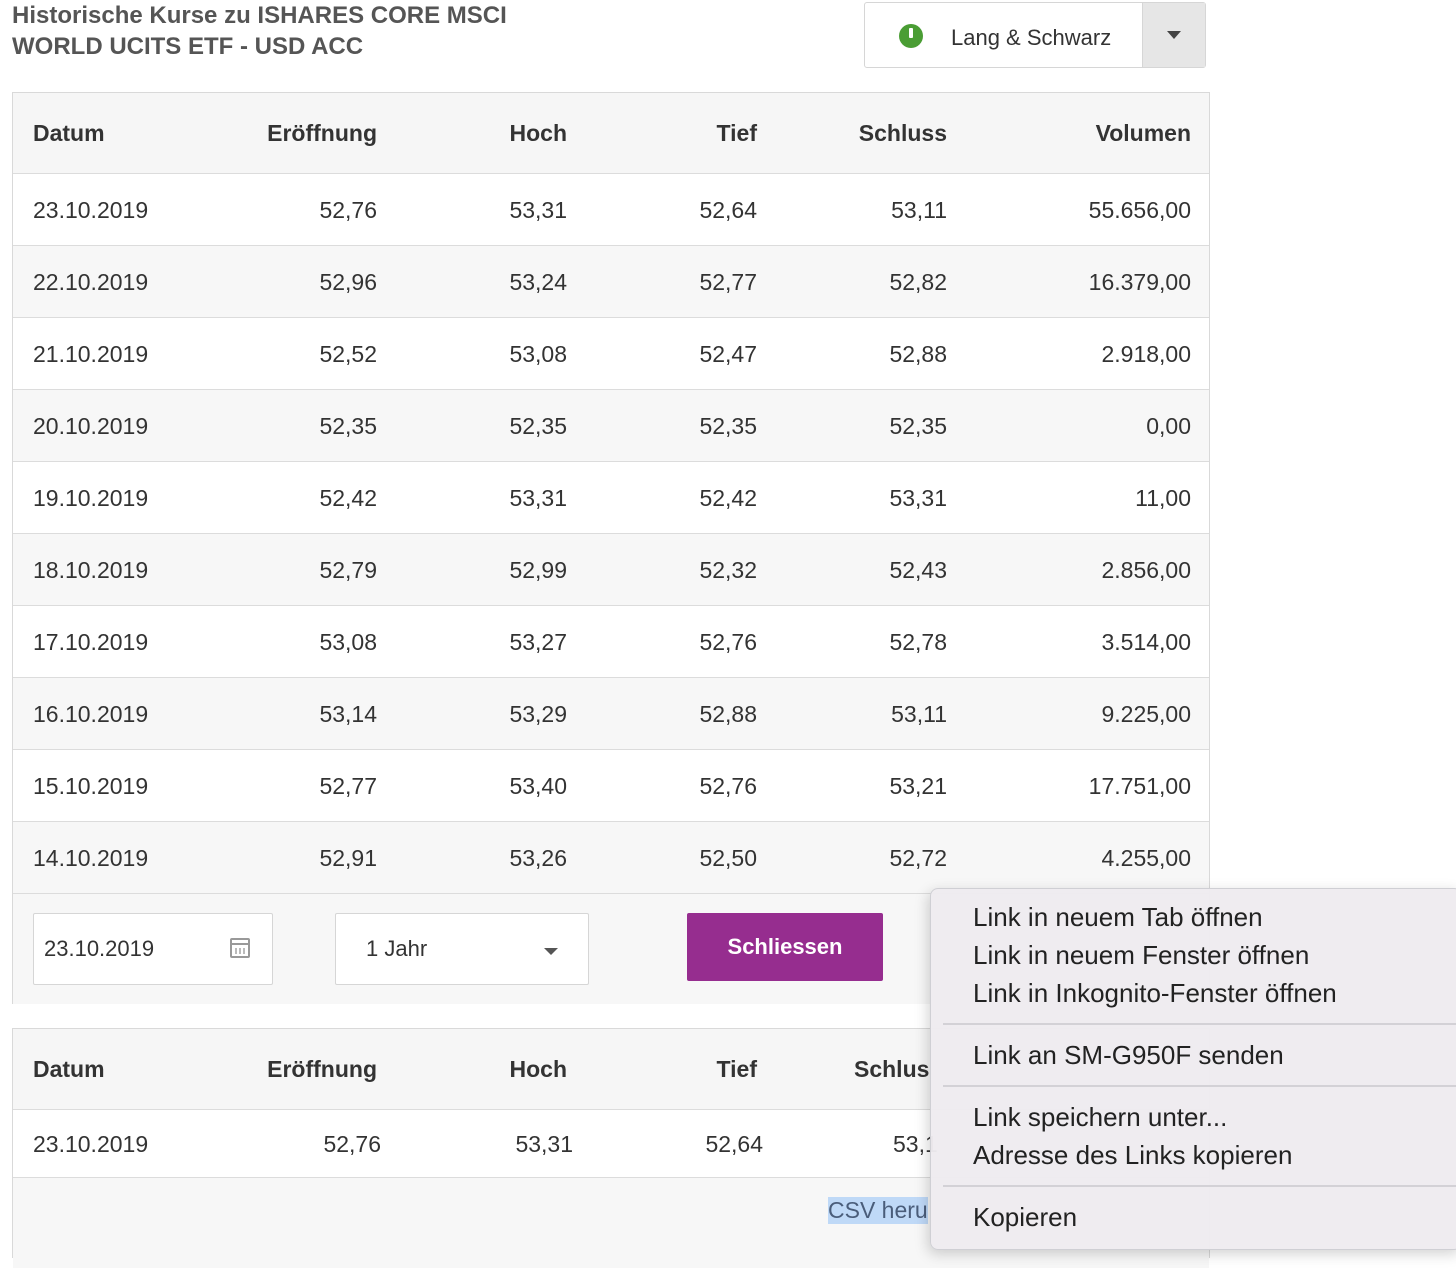 The height and width of the screenshot is (1268, 1456). Describe the element at coordinates (728, 353) in the screenshot. I see `cell-low: 52,47` at that location.